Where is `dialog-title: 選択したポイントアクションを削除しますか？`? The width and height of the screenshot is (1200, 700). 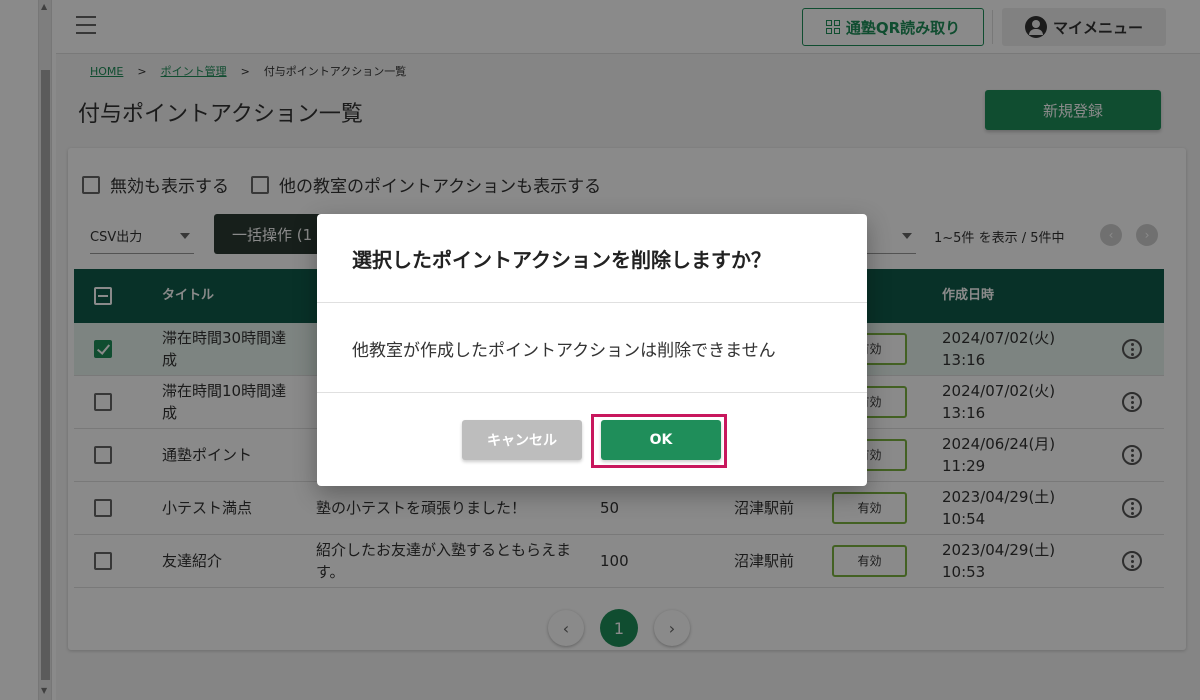 dialog-title: 選択したポイントアクションを削除しますか？ is located at coordinates (561, 260).